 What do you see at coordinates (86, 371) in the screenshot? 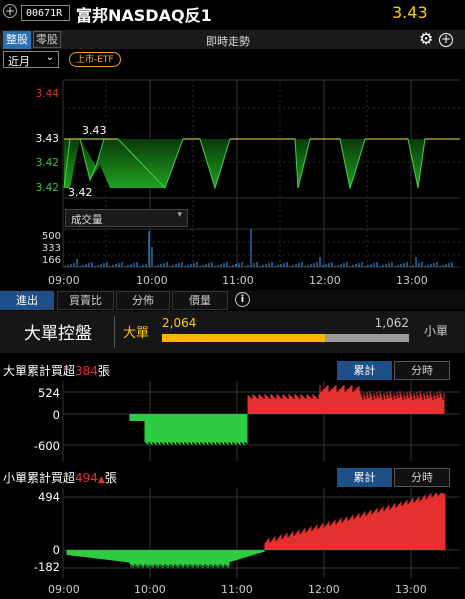
I see `big-panel-title-value: 384` at bounding box center [86, 371].